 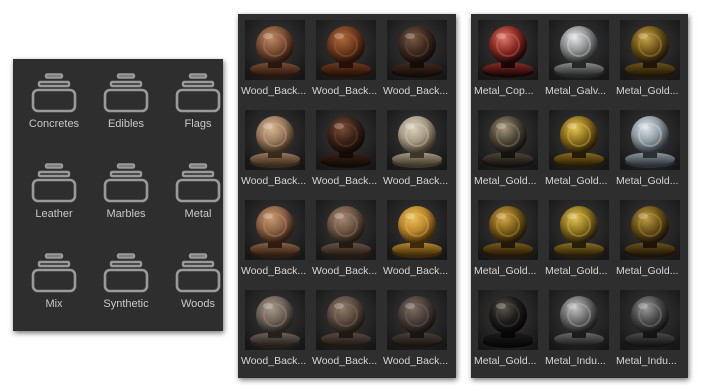 I want to click on category-marbles: Marbles, so click(x=126, y=191).